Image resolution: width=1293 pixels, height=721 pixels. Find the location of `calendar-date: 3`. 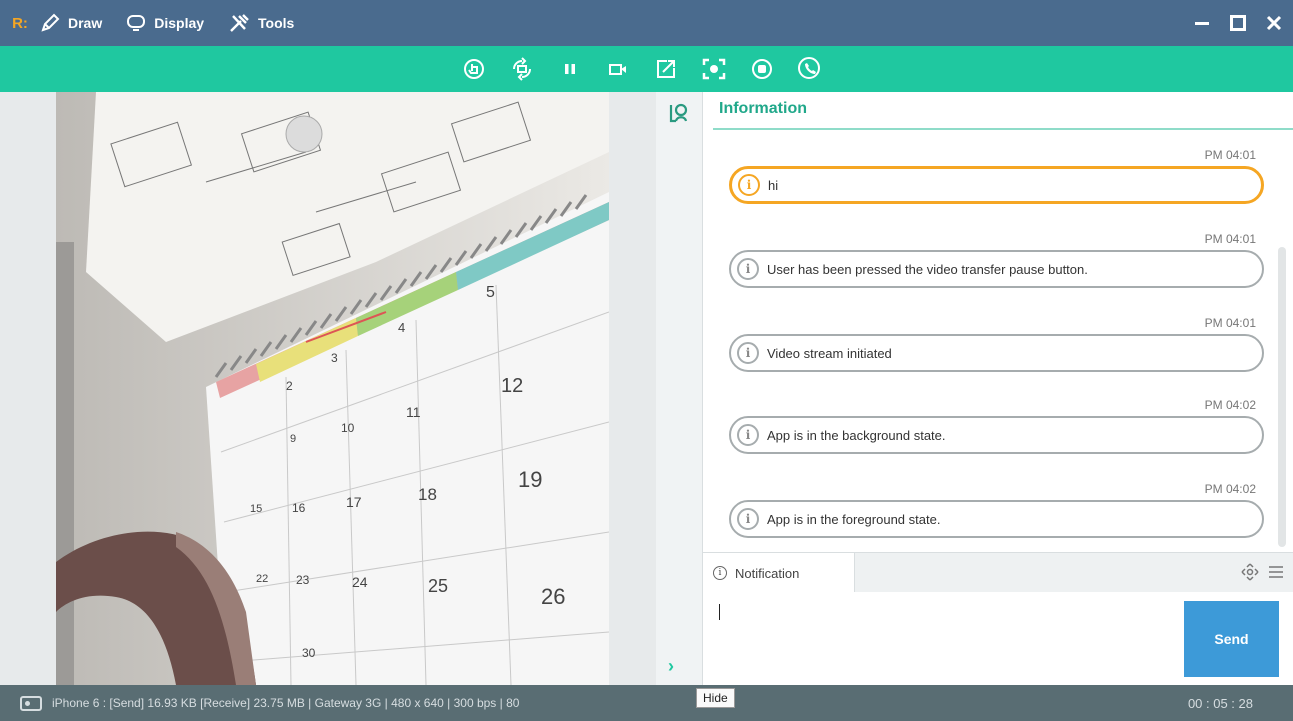

calendar-date: 3 is located at coordinates (334, 358).